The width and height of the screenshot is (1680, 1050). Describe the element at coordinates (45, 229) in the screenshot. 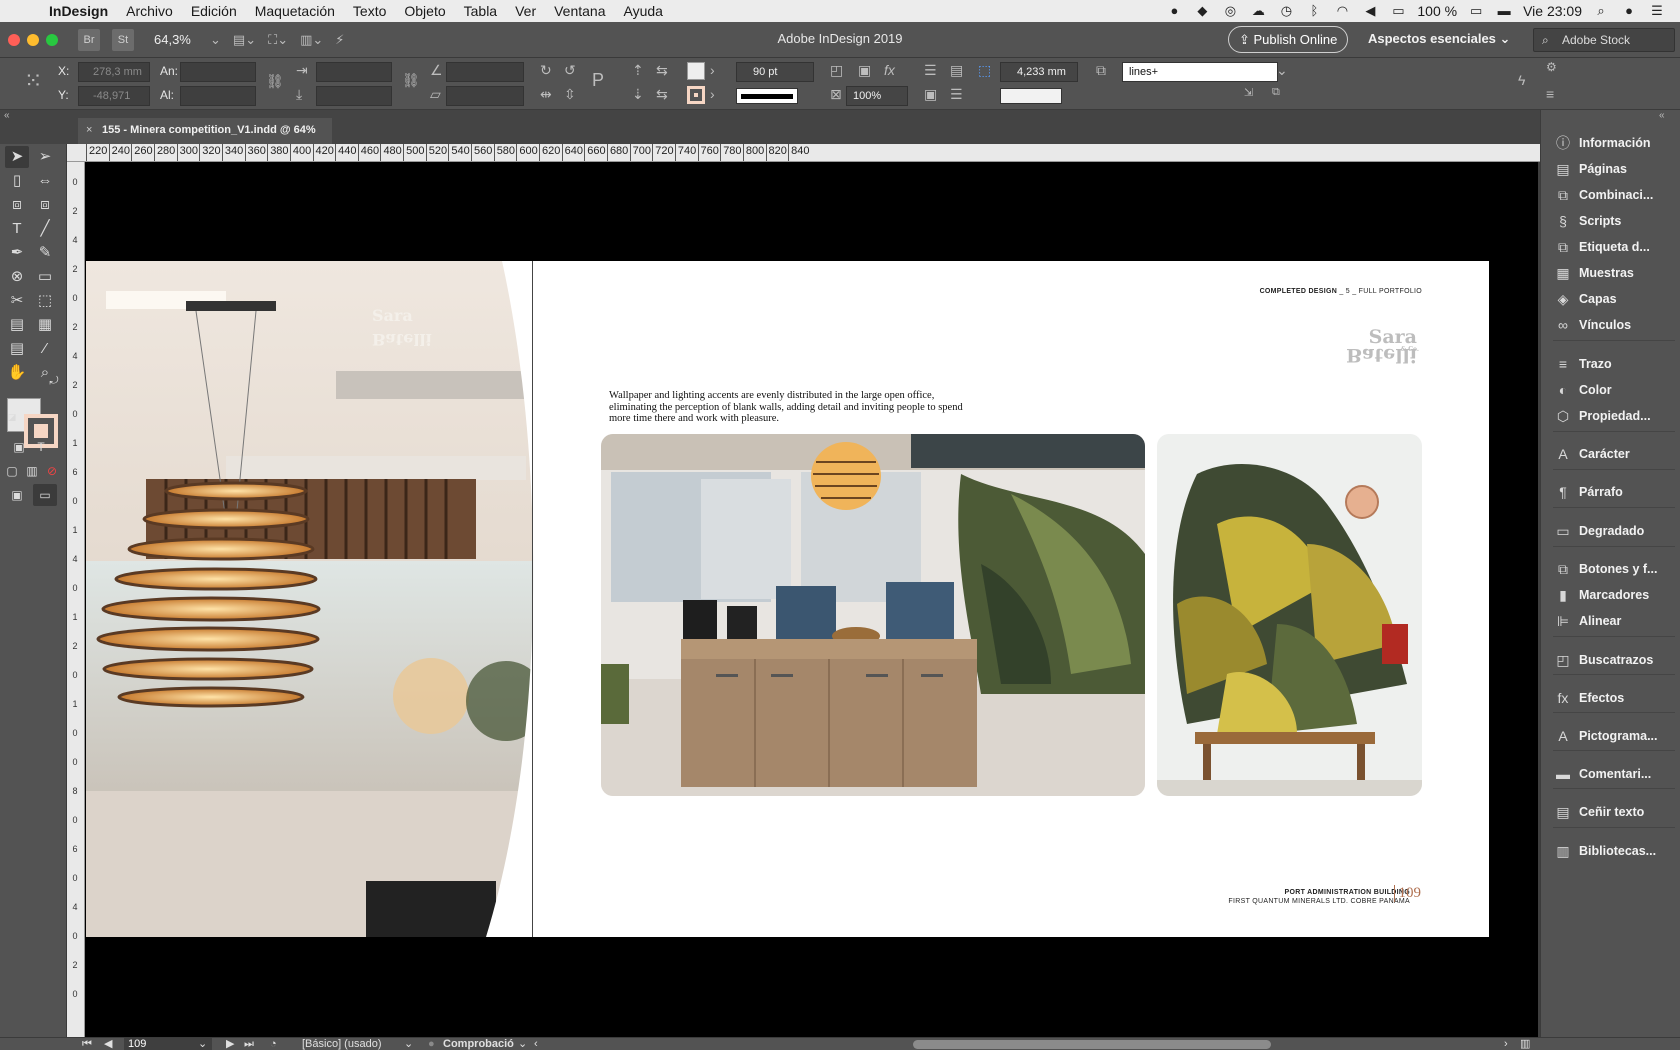

I see `line-tool: ╱` at that location.